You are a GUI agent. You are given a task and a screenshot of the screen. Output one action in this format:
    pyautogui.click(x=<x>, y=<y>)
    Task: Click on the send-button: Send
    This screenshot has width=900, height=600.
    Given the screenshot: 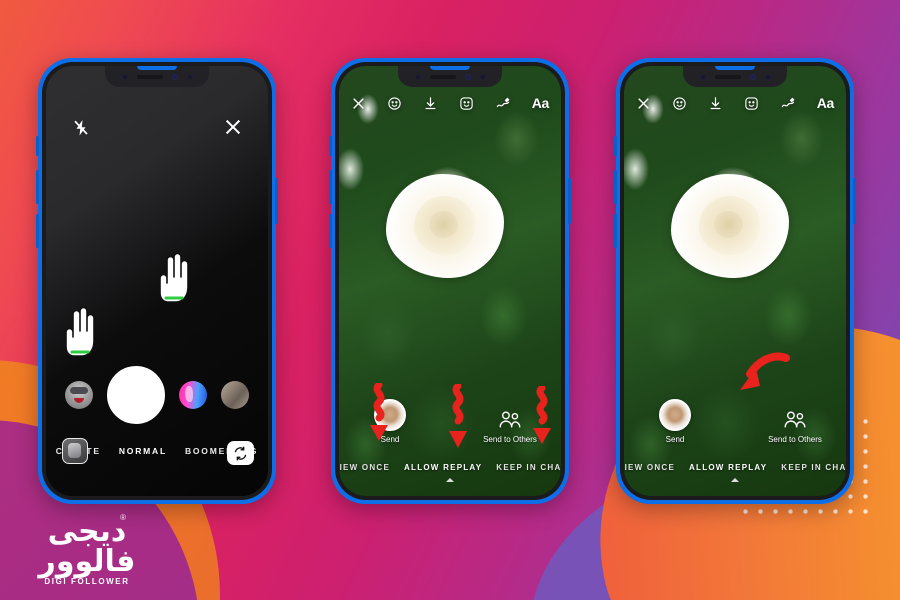 What is the action you would take?
    pyautogui.click(x=675, y=421)
    